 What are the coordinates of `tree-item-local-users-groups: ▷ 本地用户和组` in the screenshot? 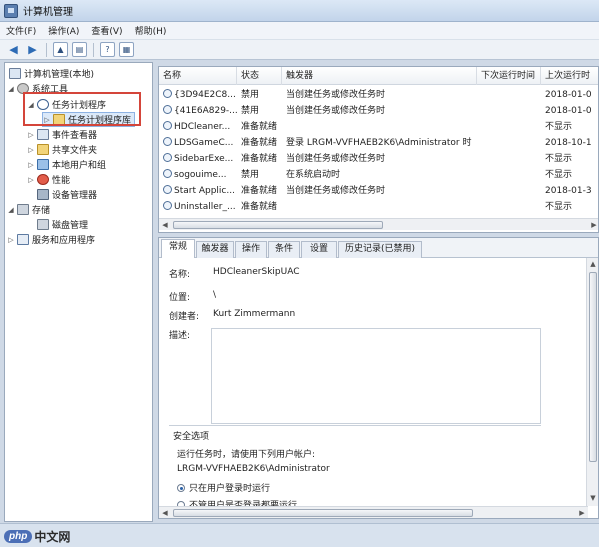 It's located at (66, 164).